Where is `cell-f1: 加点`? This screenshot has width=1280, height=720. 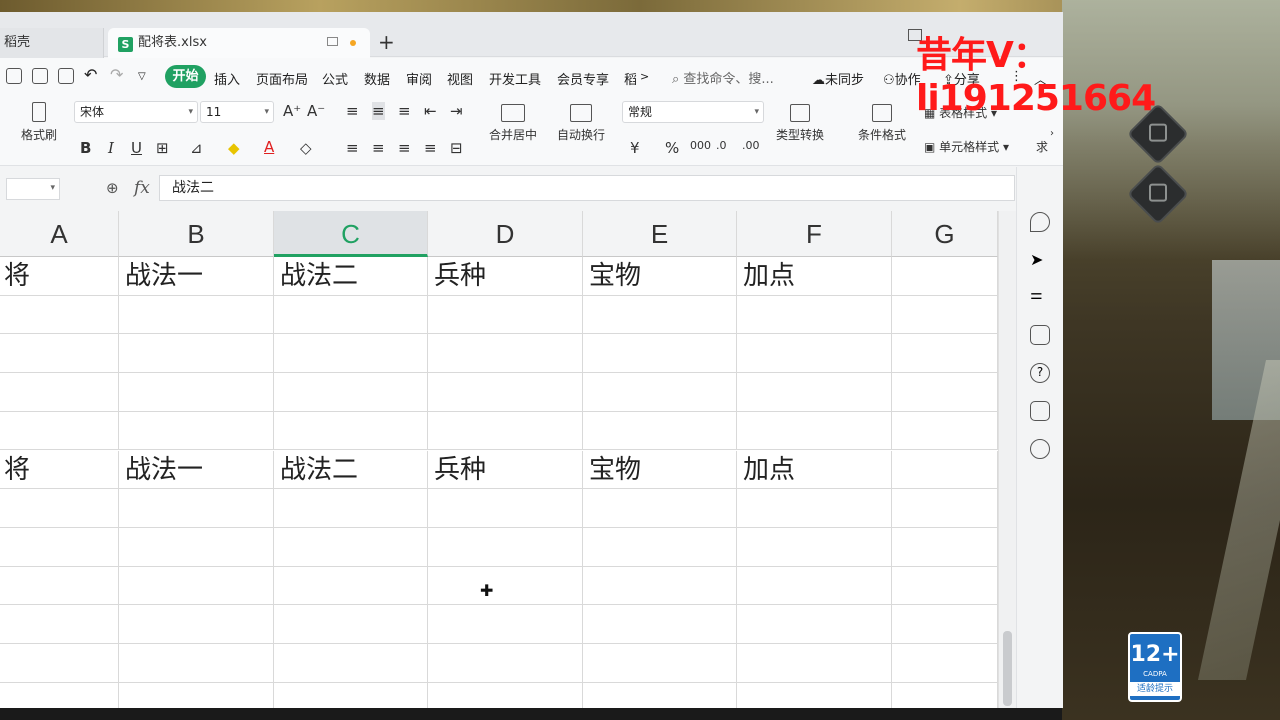
cell-f1: 加点 is located at coordinates (814, 276).